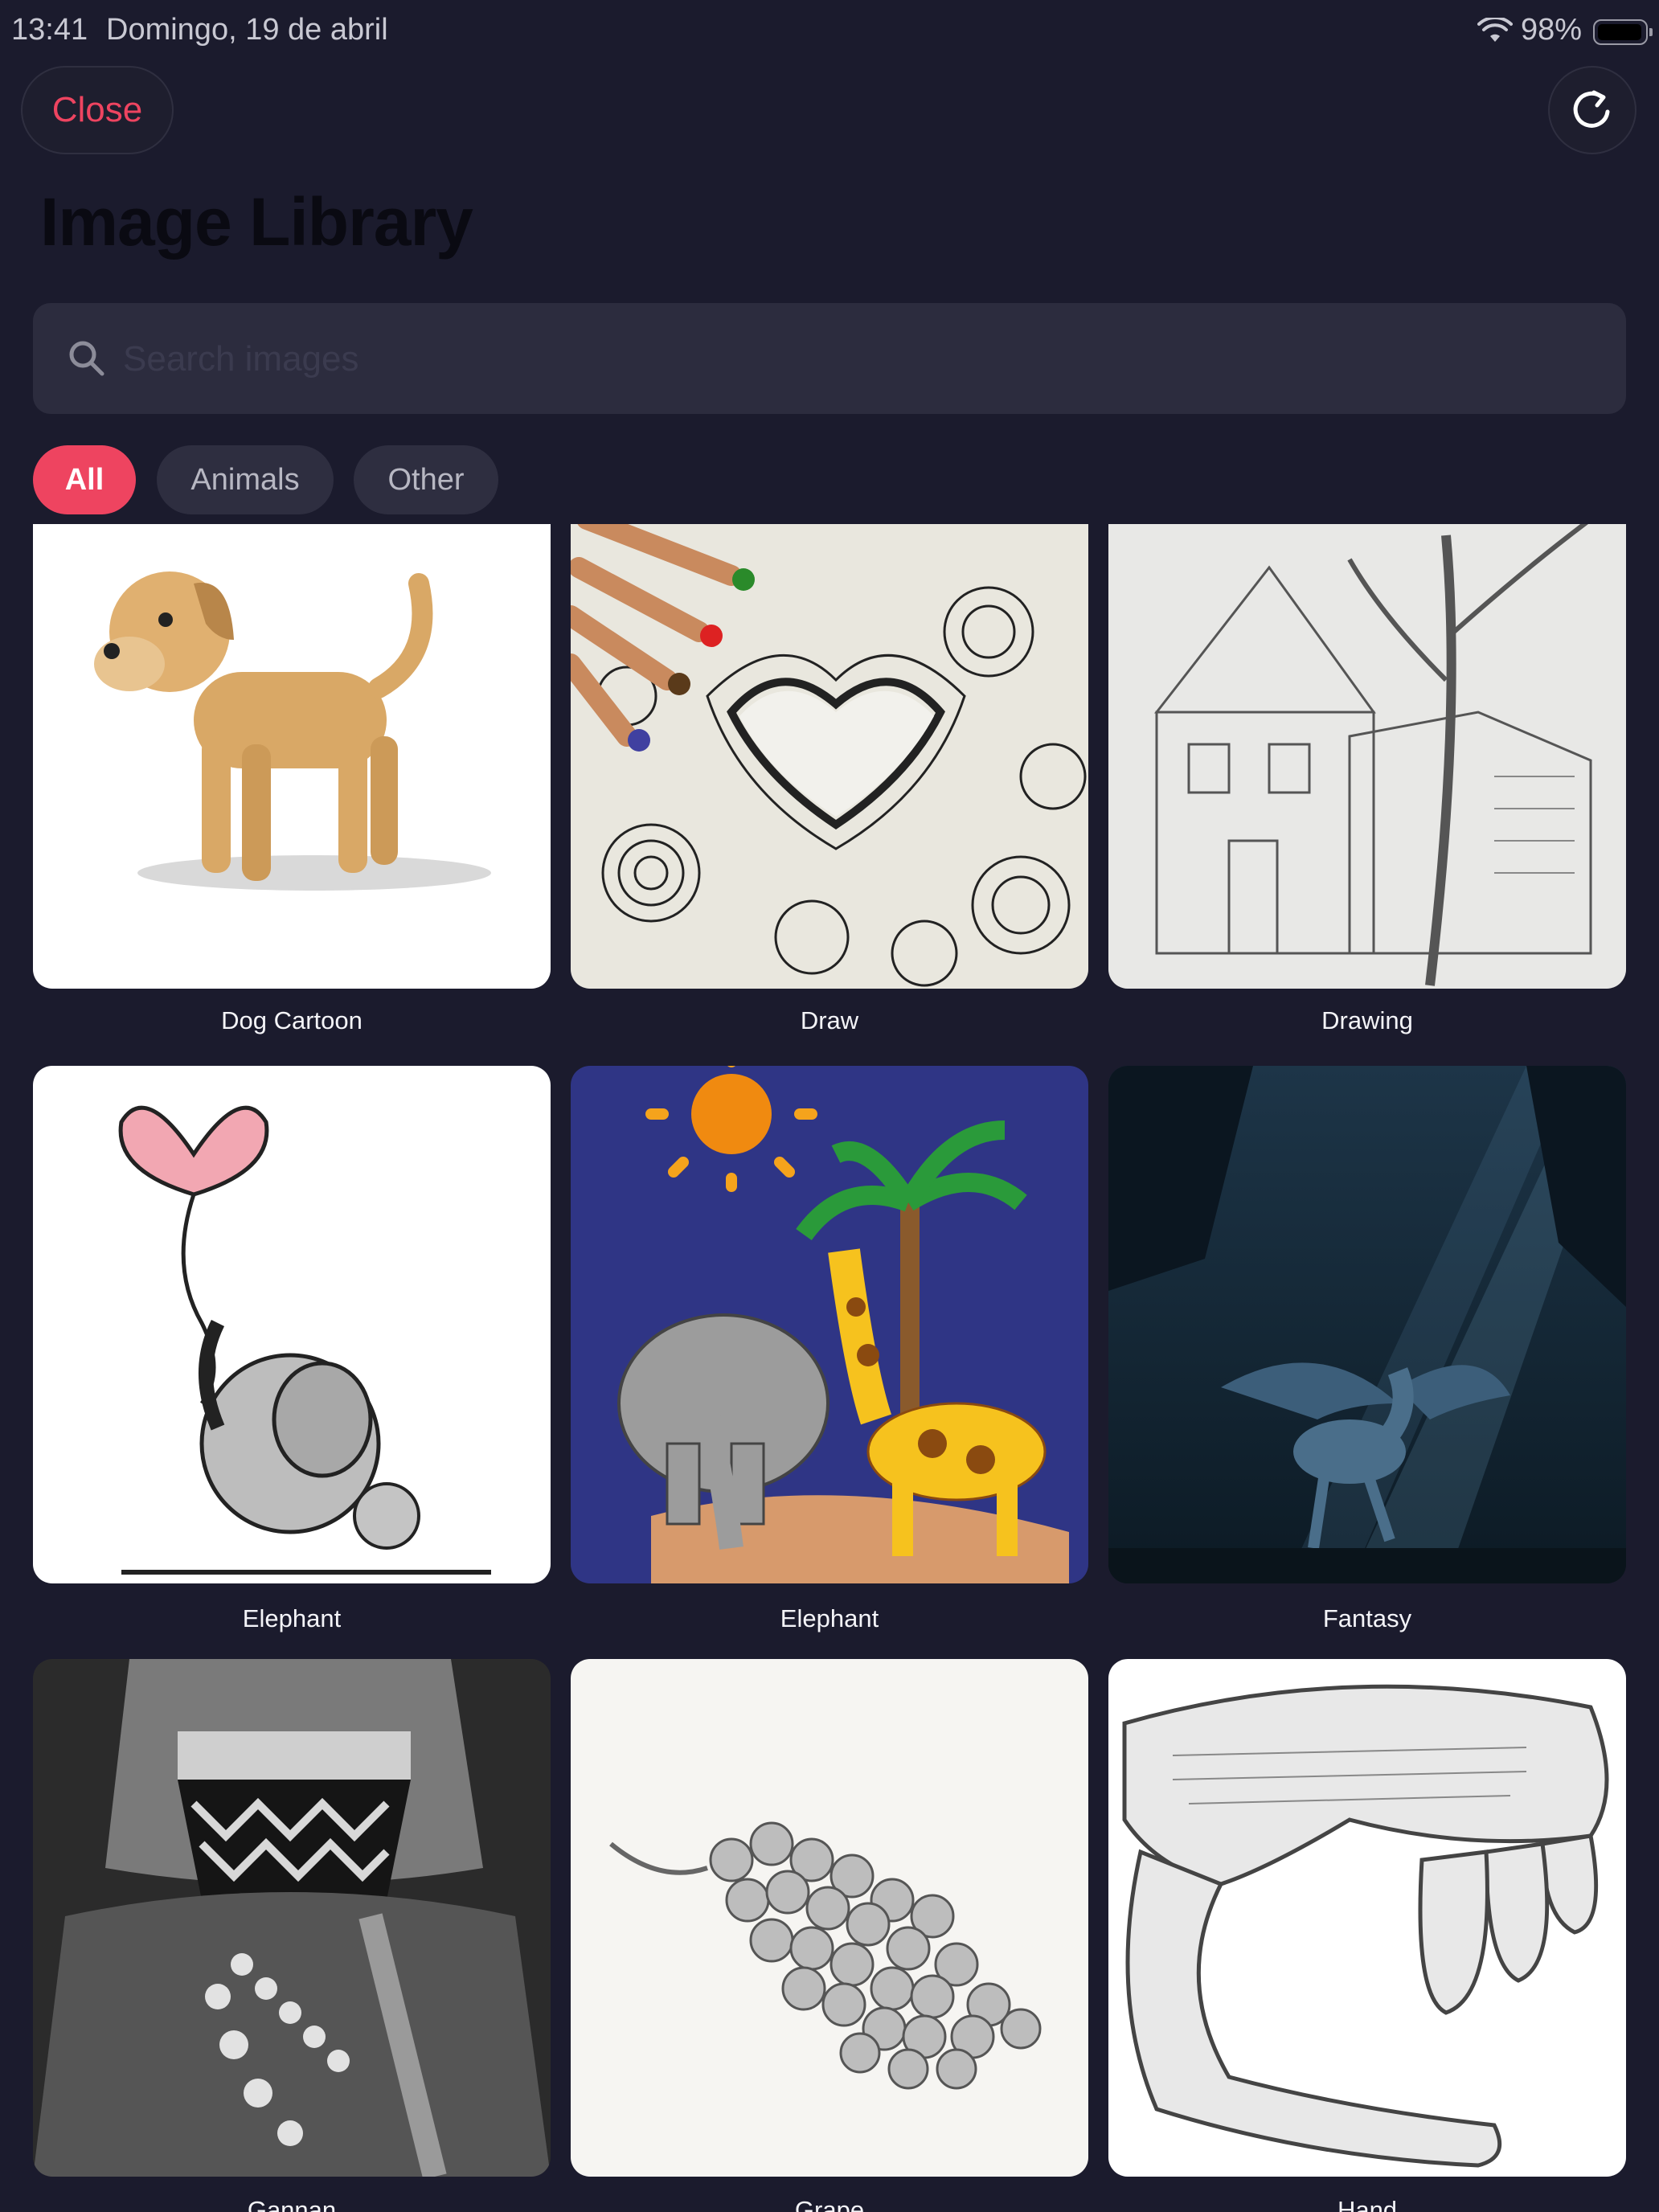 The width and height of the screenshot is (1659, 2212). Describe the element at coordinates (1495, 30) in the screenshot. I see `wifi-icon` at that location.